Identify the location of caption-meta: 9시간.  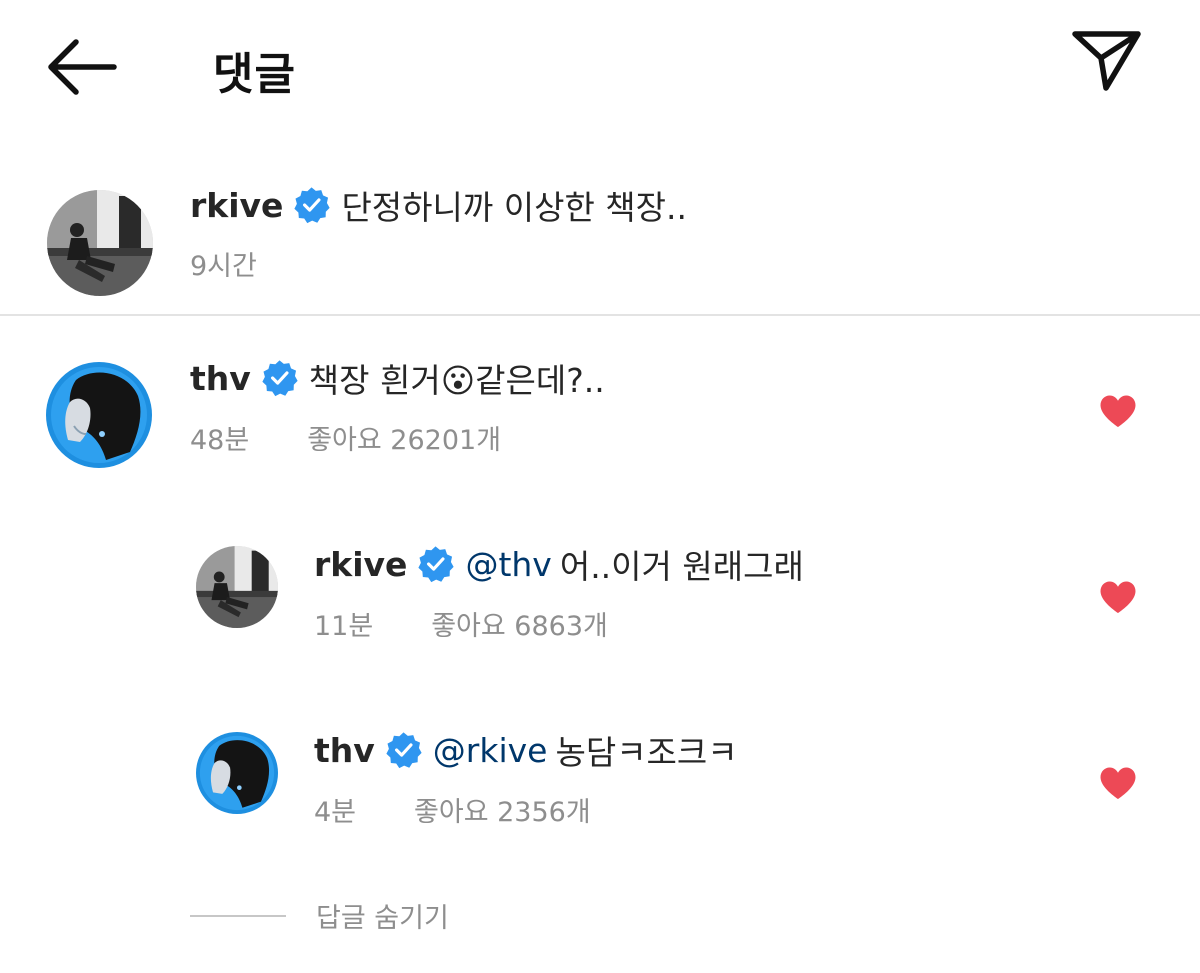
(223, 263).